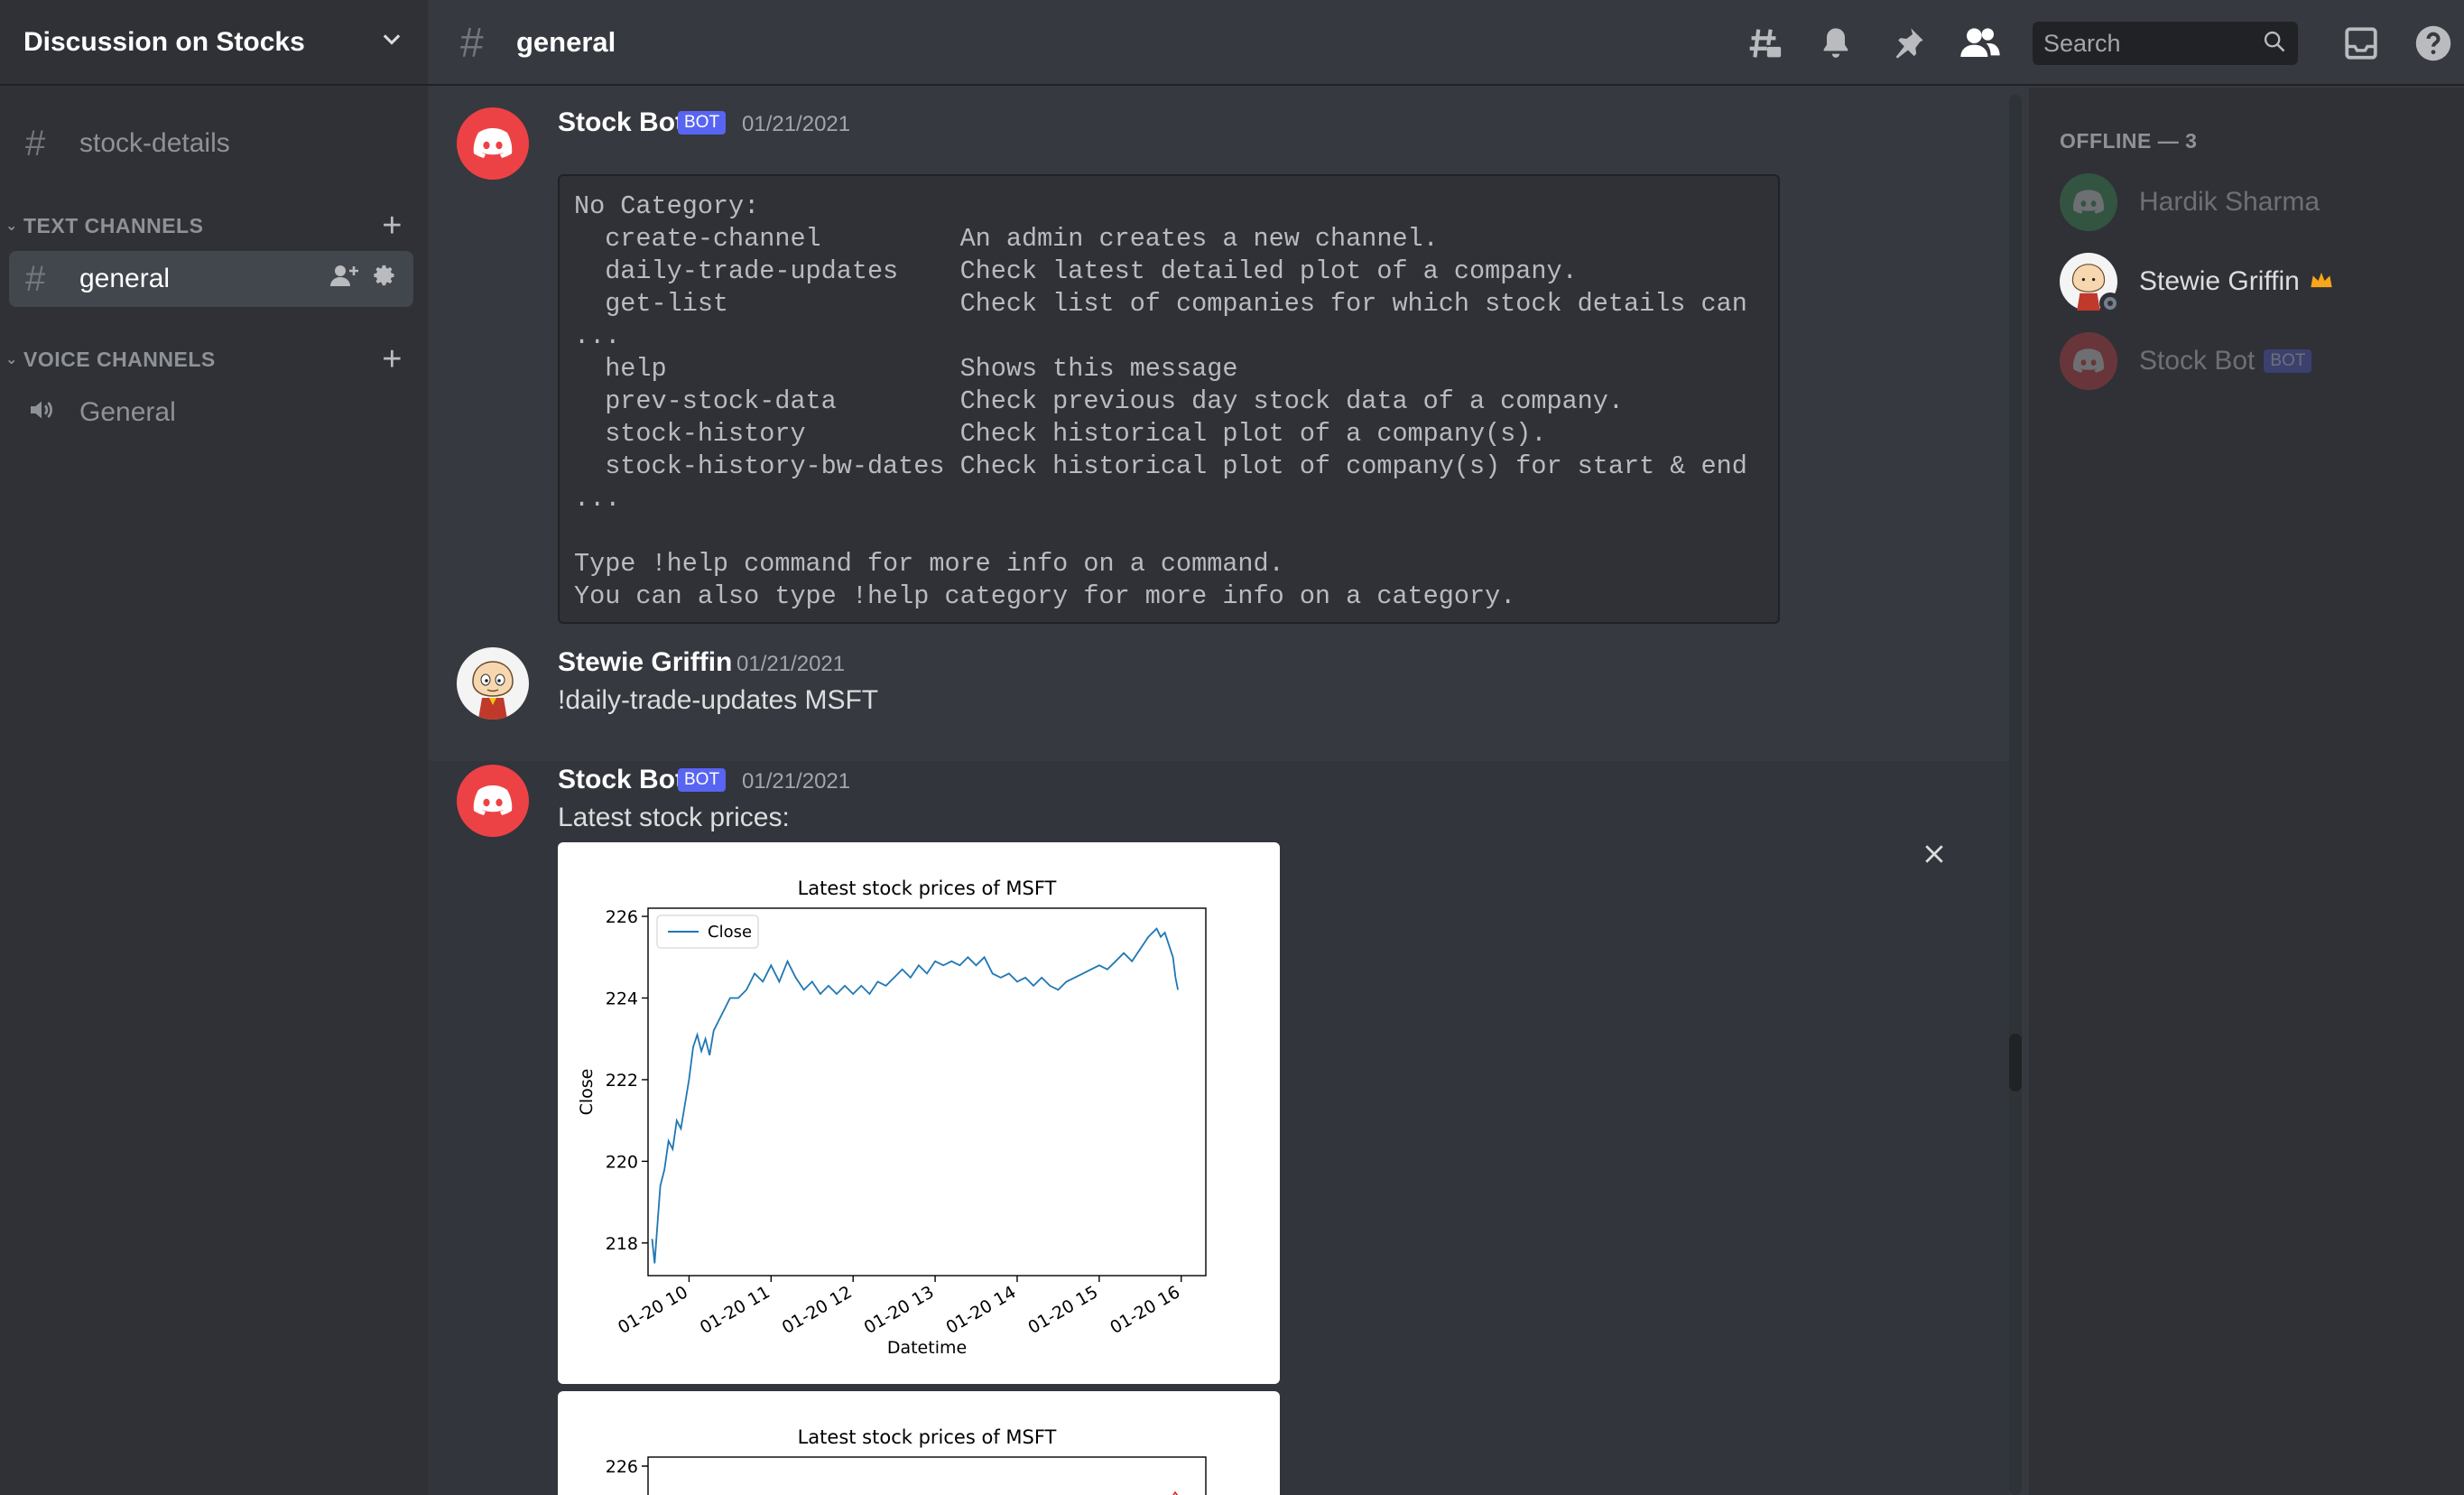 The height and width of the screenshot is (1495, 2464). I want to click on channel-stock-details: # stock-details, so click(211, 144).